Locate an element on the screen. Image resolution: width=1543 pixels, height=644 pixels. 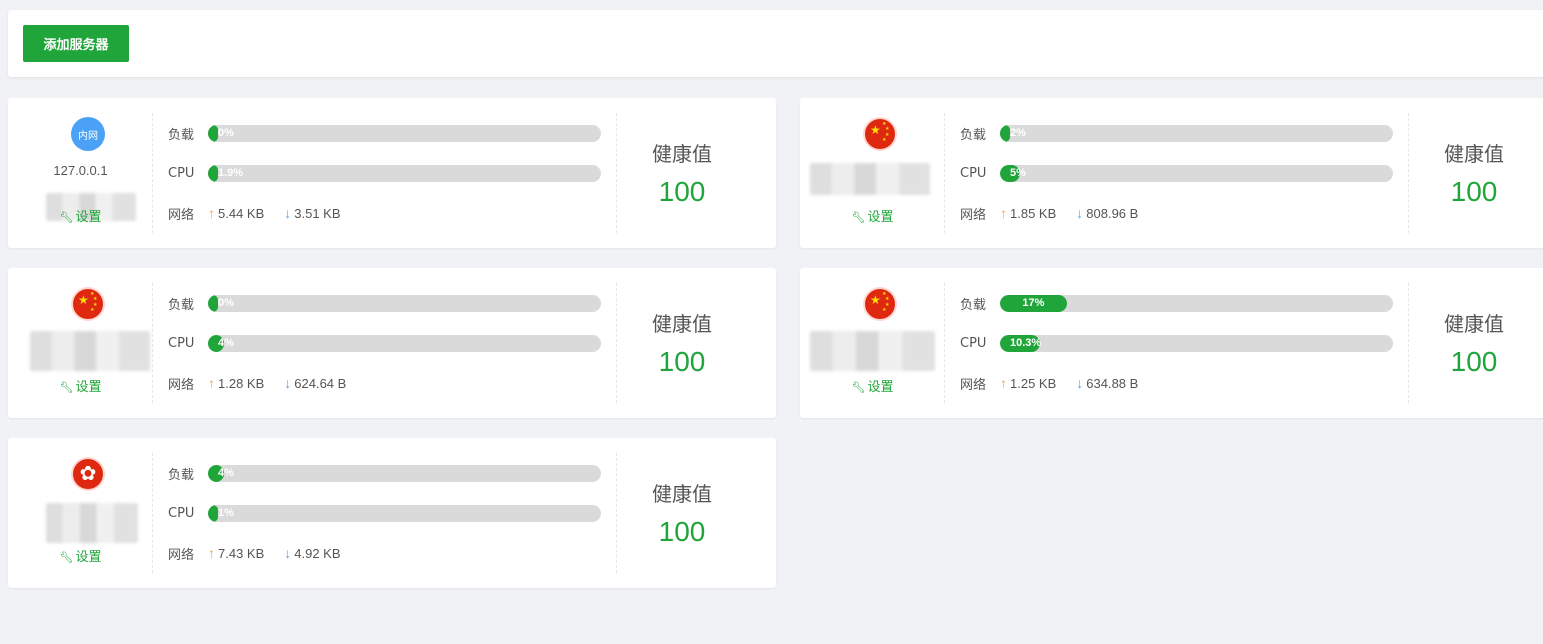
cpu-percent: 4% is located at coordinates (226, 342).